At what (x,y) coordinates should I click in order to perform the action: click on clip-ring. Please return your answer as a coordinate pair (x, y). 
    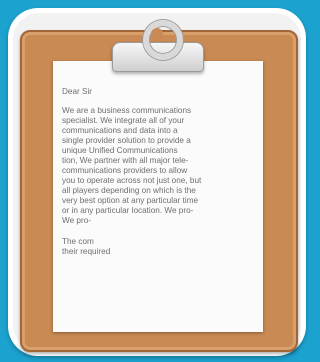
    Looking at the image, I should click on (163, 40).